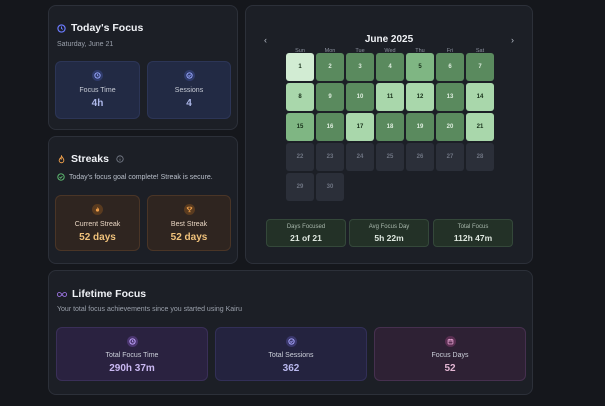 This screenshot has width=605, height=406. What do you see at coordinates (389, 237) in the screenshot?
I see `calendar-stat-value: 5h 22m` at bounding box center [389, 237].